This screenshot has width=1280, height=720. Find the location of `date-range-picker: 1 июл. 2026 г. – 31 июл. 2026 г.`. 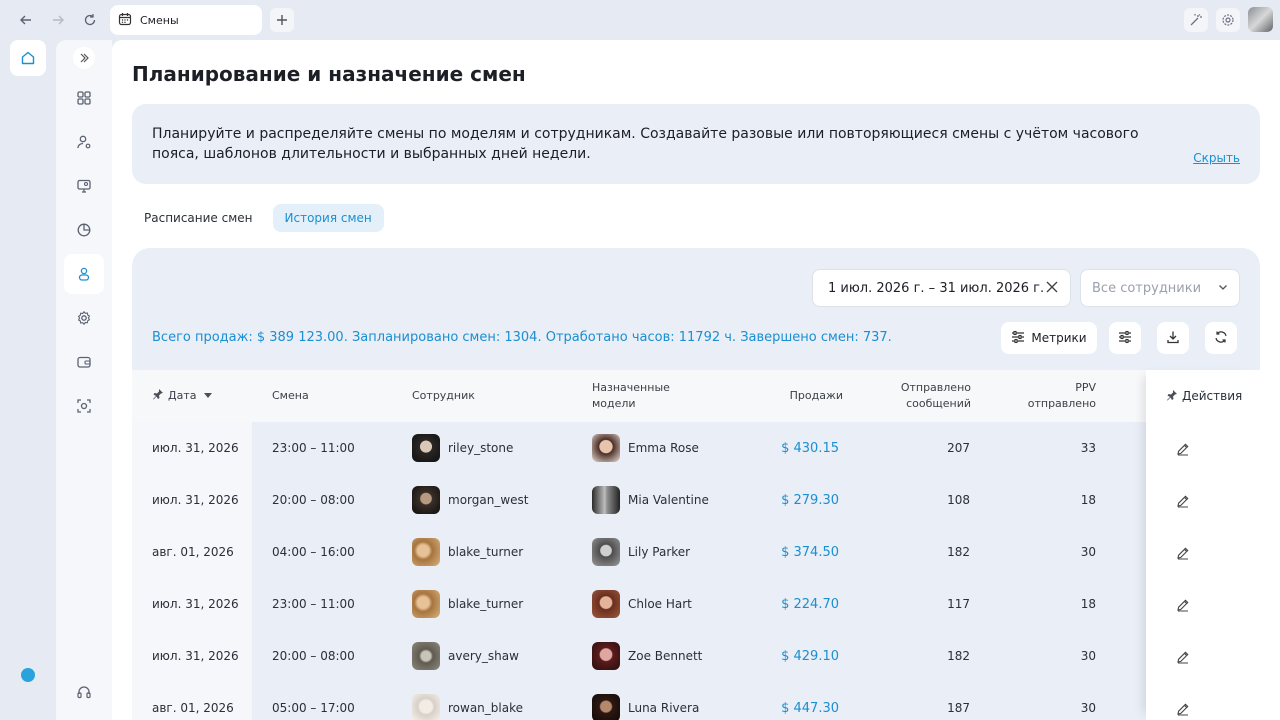

date-range-picker: 1 июл. 2026 г. – 31 июл. 2026 г. is located at coordinates (941, 288).